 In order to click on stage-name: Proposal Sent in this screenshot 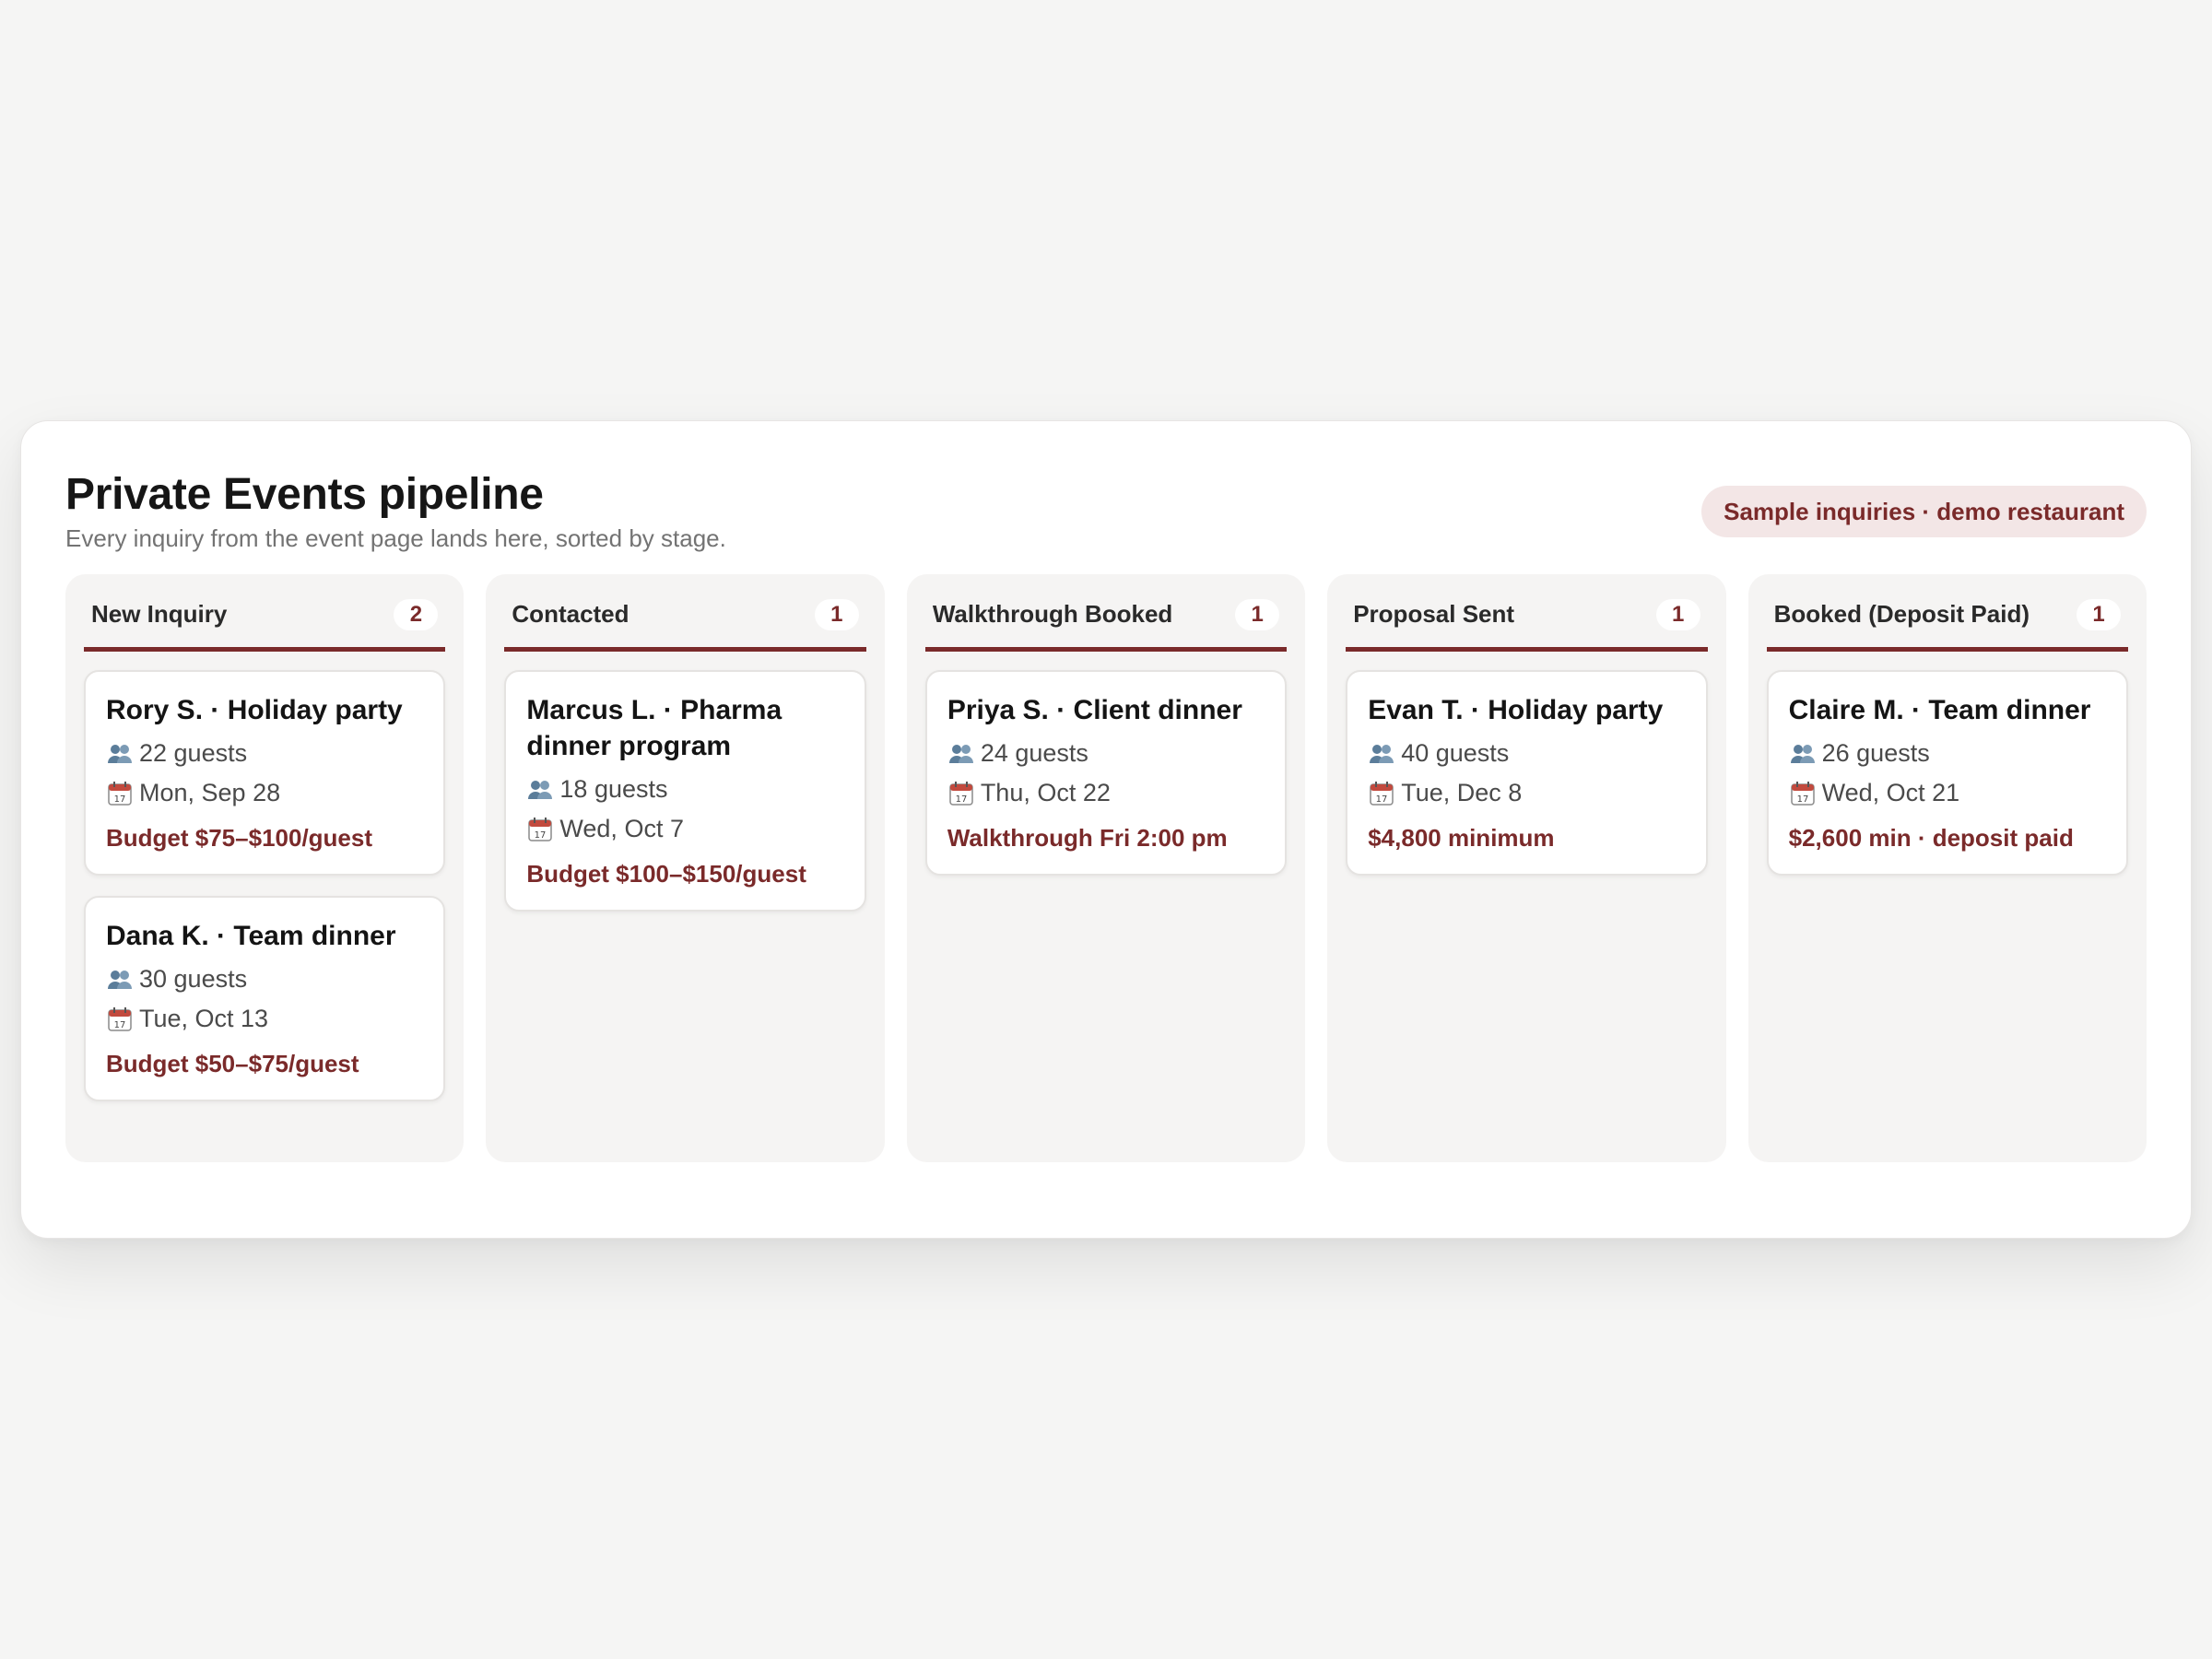, I will do `click(1434, 614)`.